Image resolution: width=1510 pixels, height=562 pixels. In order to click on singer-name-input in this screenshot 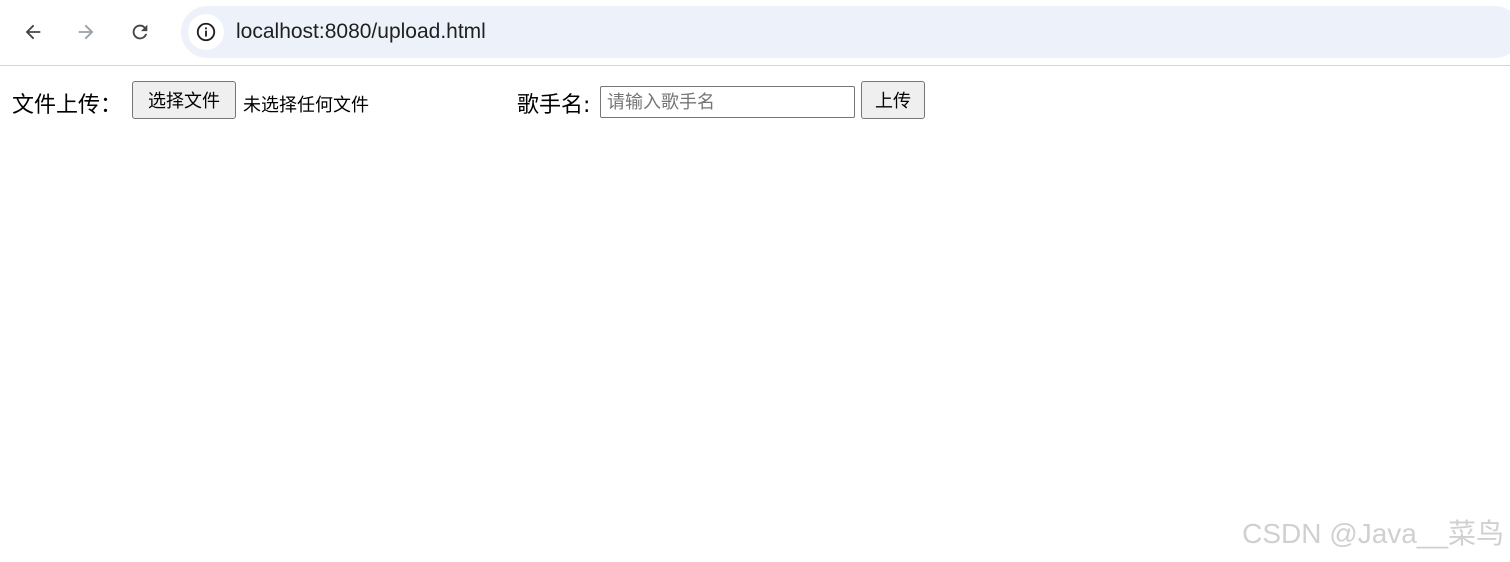, I will do `click(727, 102)`.